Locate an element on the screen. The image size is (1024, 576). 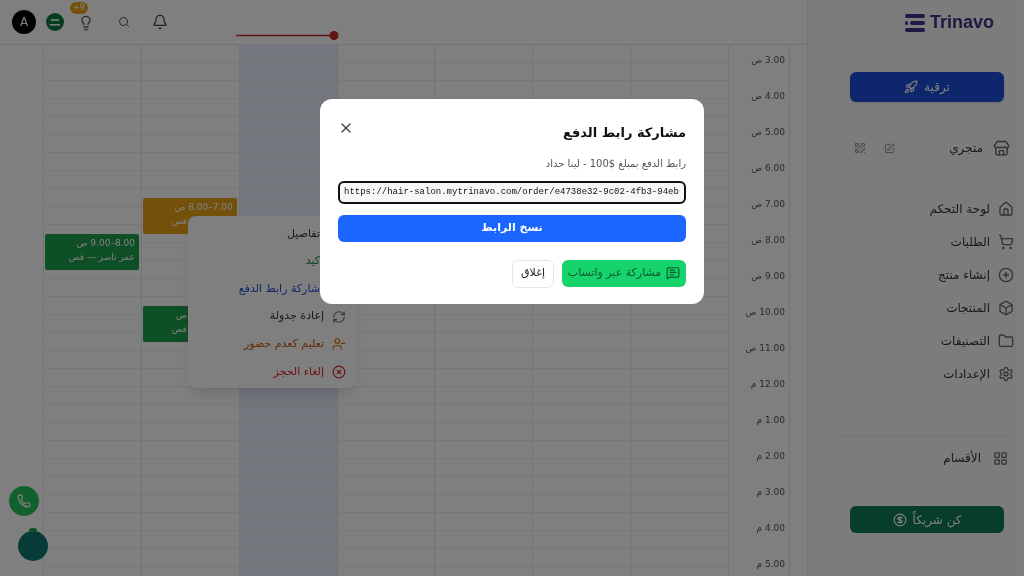
store-name: متجري is located at coordinates (966, 148).